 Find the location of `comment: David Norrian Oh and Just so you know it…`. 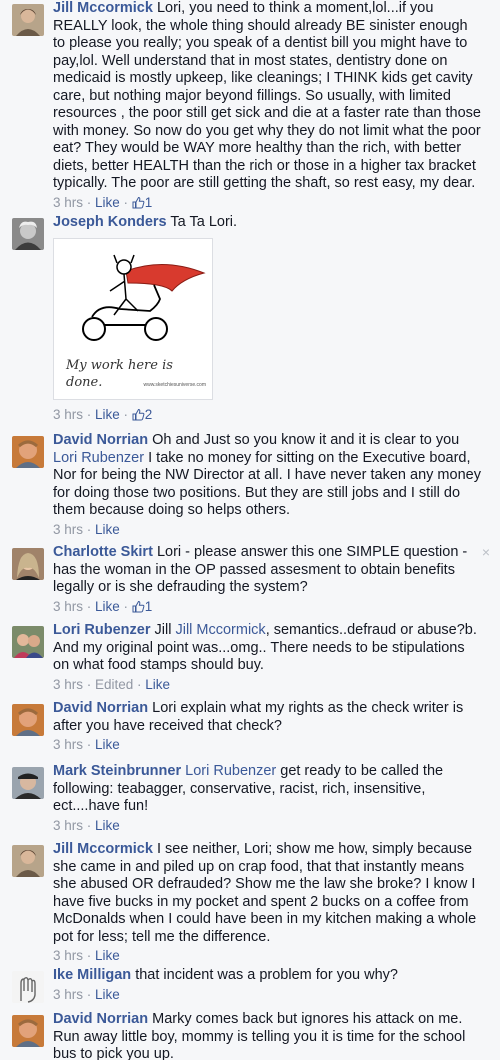

comment: David Norrian Oh and Just so you know it… is located at coordinates (250, 485).